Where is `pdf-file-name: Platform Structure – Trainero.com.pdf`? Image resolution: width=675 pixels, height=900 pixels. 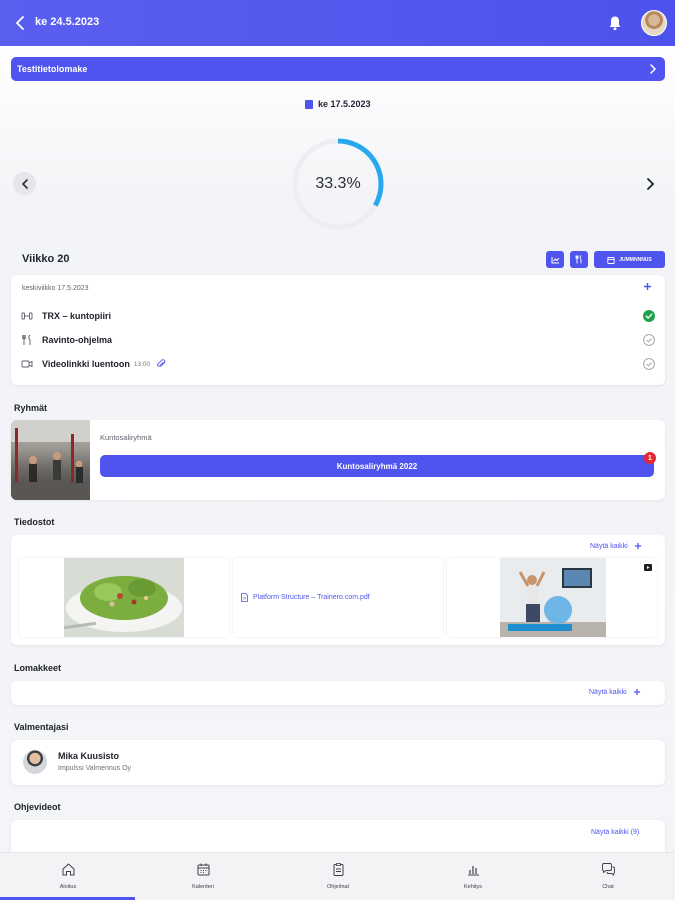
pdf-file-name: Platform Structure – Trainero.com.pdf is located at coordinates (311, 597).